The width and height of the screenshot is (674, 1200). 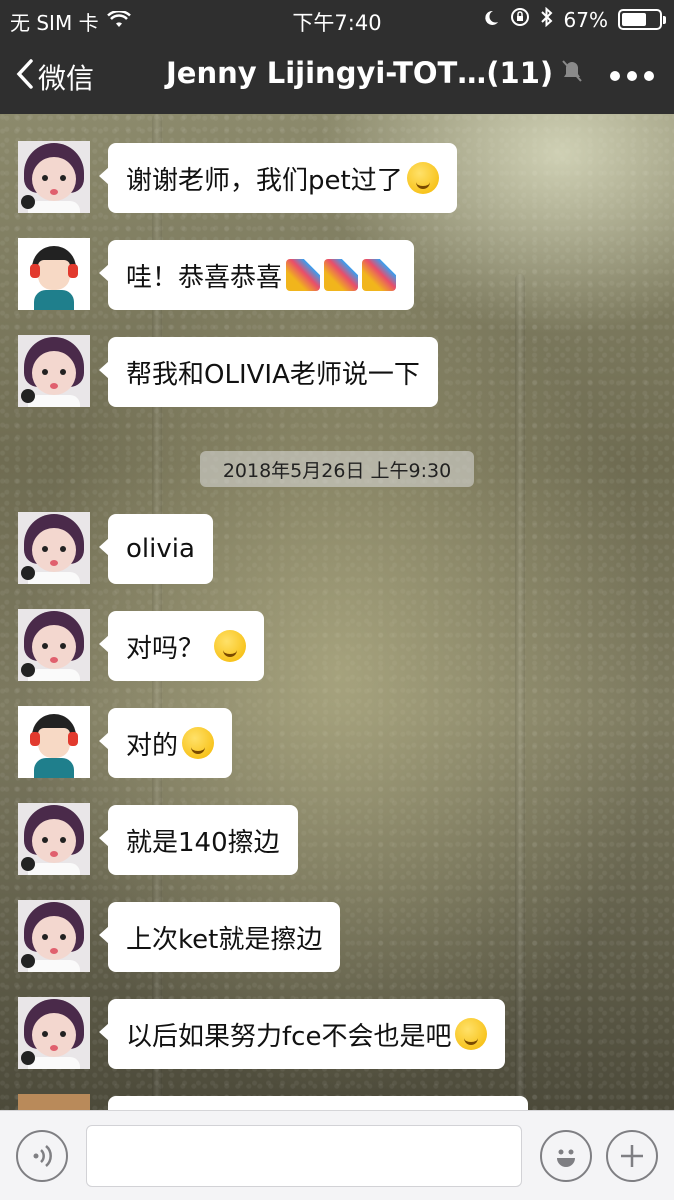 What do you see at coordinates (547, 19) in the screenshot?
I see `bluetooth-icon` at bounding box center [547, 19].